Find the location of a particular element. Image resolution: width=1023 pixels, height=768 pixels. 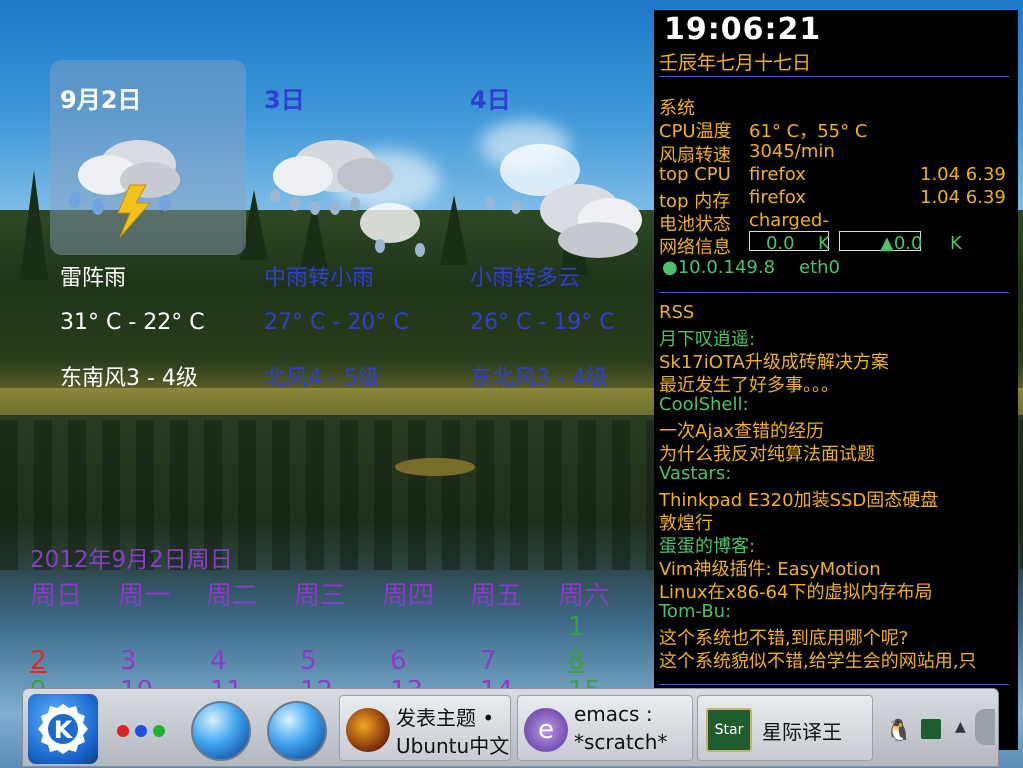

task-title-line1: 发表主题 • is located at coordinates (445, 718).